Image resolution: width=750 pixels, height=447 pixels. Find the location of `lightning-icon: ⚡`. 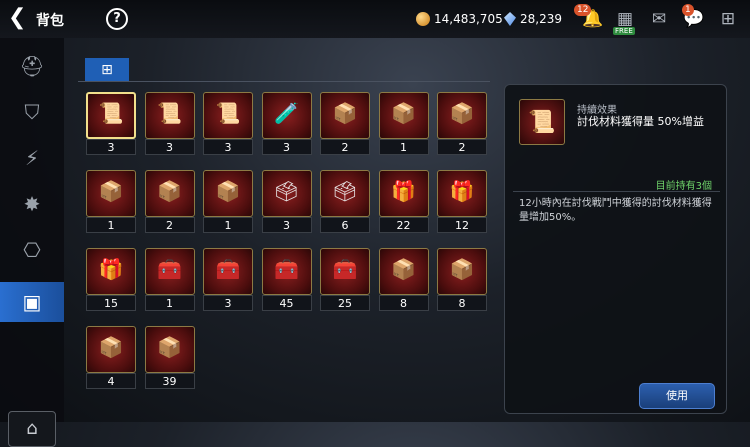

lightning-icon: ⚡ is located at coordinates (32, 158).